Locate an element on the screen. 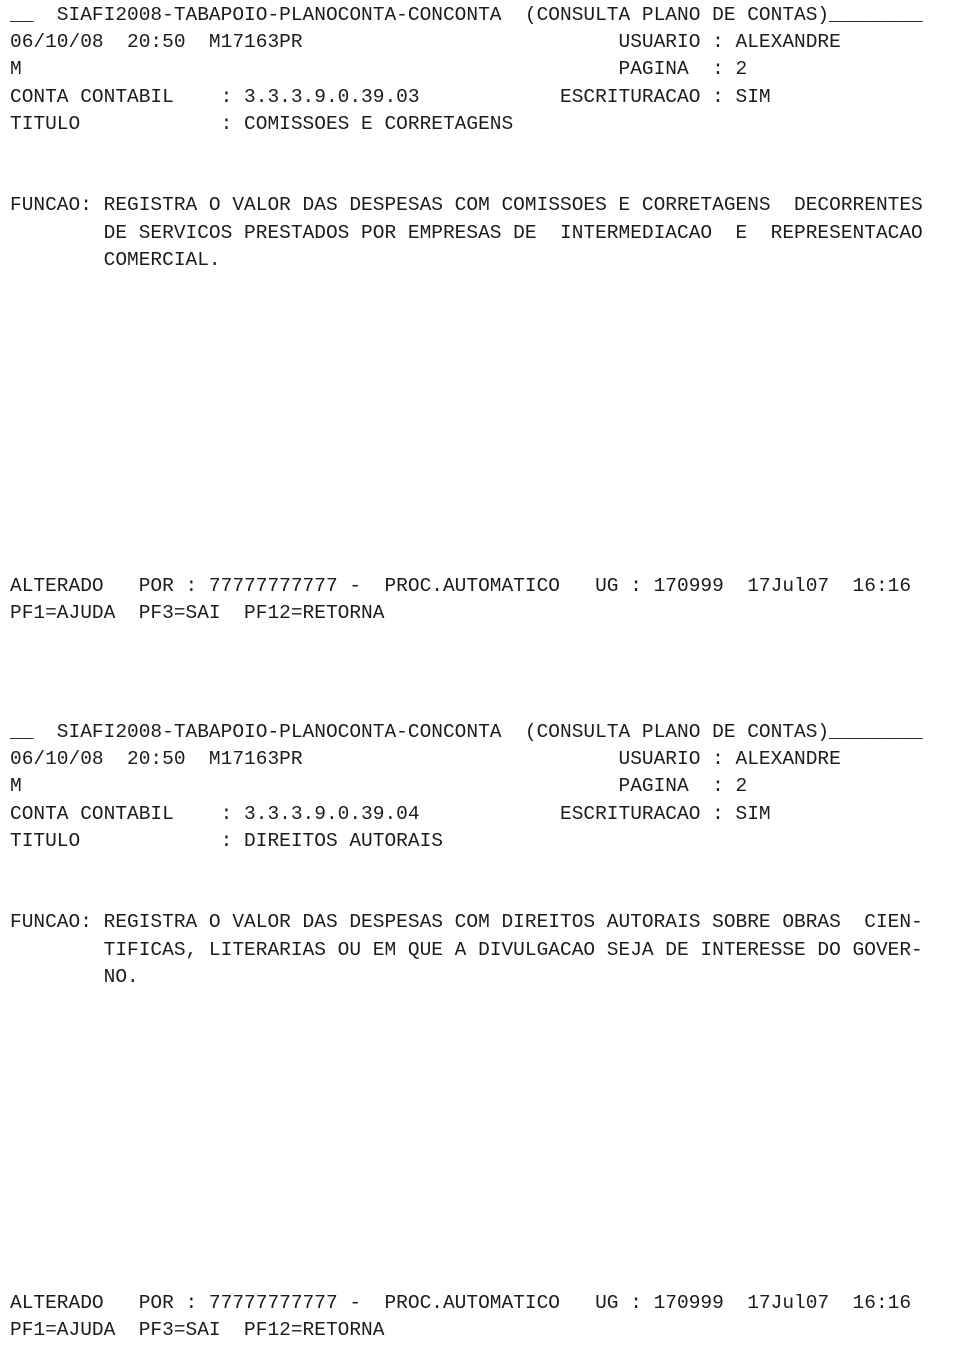 This screenshot has width=960, height=1348. funcao-line-3: COMERCIAL. is located at coordinates (115, 259).